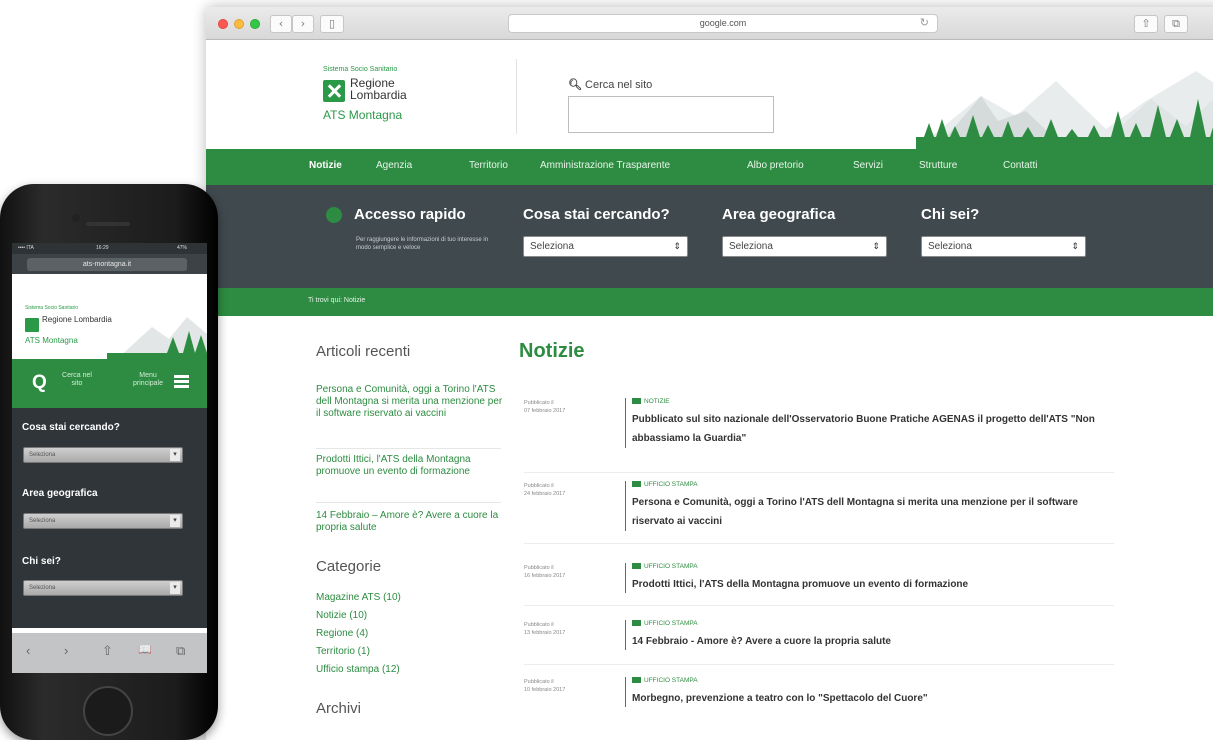 The height and width of the screenshot is (740, 1213). What do you see at coordinates (410, 214) in the screenshot?
I see `quick-access-title: Accesso rapido` at bounding box center [410, 214].